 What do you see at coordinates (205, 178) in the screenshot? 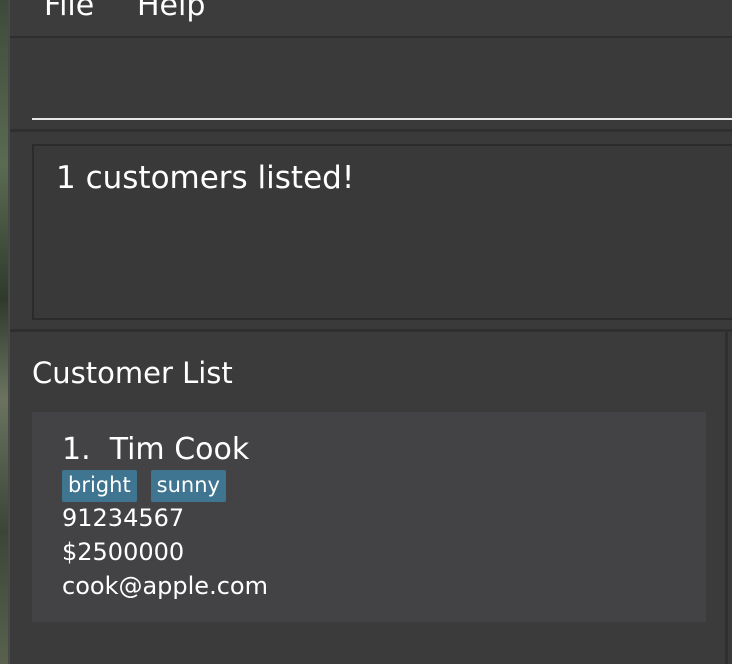
I see `result-message: 1 customers listed!` at bounding box center [205, 178].